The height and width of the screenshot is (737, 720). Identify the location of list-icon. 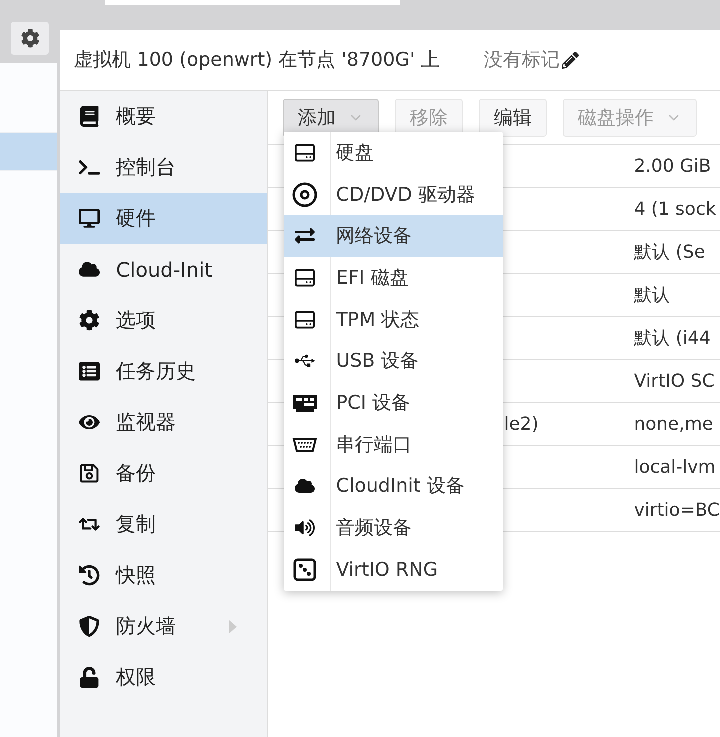
(89, 371).